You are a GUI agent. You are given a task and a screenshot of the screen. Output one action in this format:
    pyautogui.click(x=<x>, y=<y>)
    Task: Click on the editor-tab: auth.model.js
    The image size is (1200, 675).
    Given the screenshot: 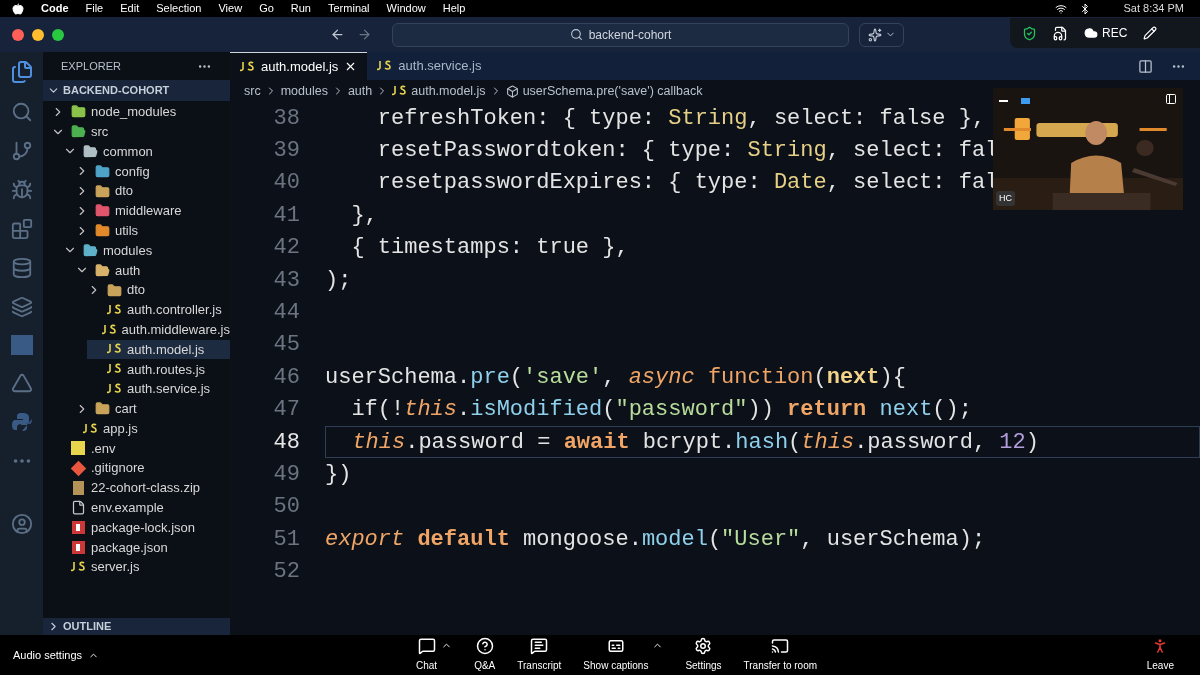 What is the action you would take?
    pyautogui.click(x=299, y=66)
    